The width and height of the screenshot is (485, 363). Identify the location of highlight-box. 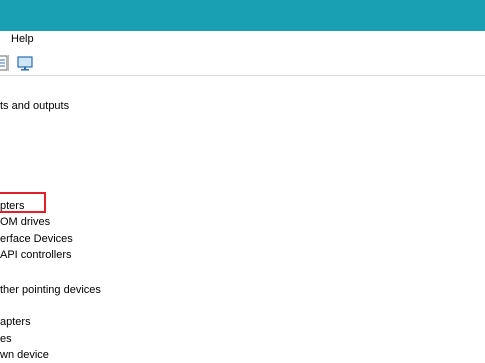
(23, 202).